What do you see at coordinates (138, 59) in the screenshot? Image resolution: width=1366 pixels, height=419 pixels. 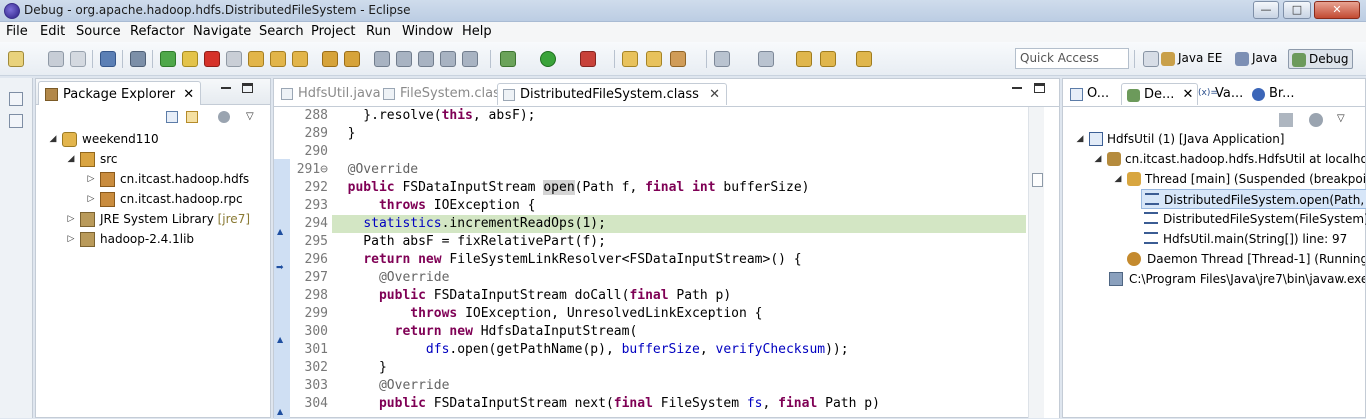 I see `skip-breakpoints-icon` at bounding box center [138, 59].